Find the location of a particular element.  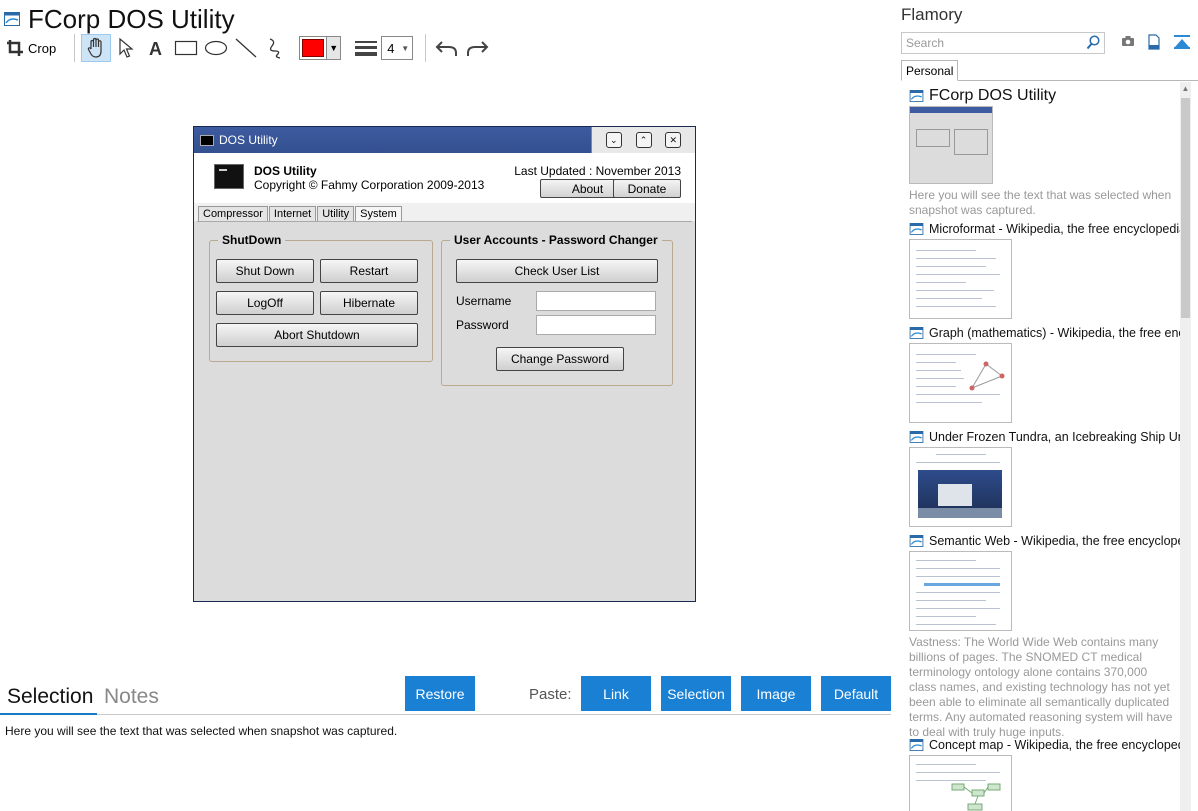

redo-button is located at coordinates (477, 48).